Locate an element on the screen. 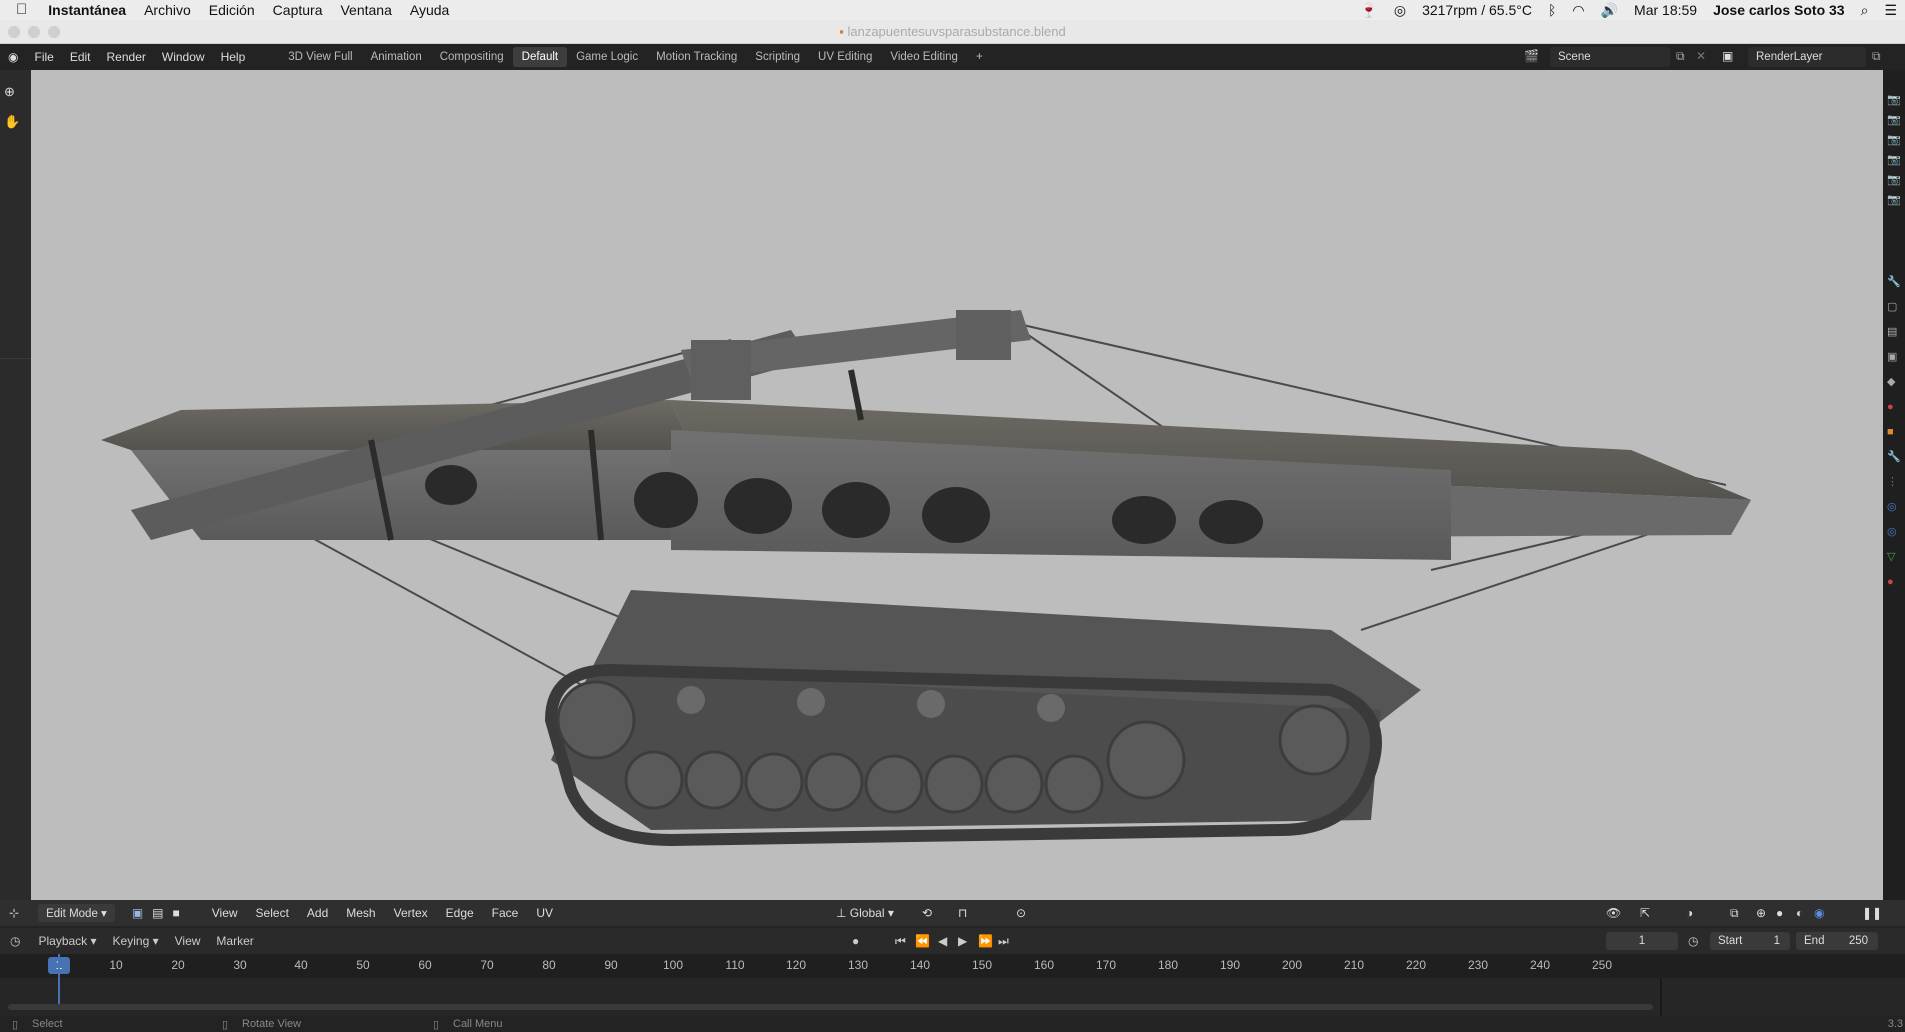  sidebar-toggle-icon: ❚❚ is located at coordinates (1872, 913).